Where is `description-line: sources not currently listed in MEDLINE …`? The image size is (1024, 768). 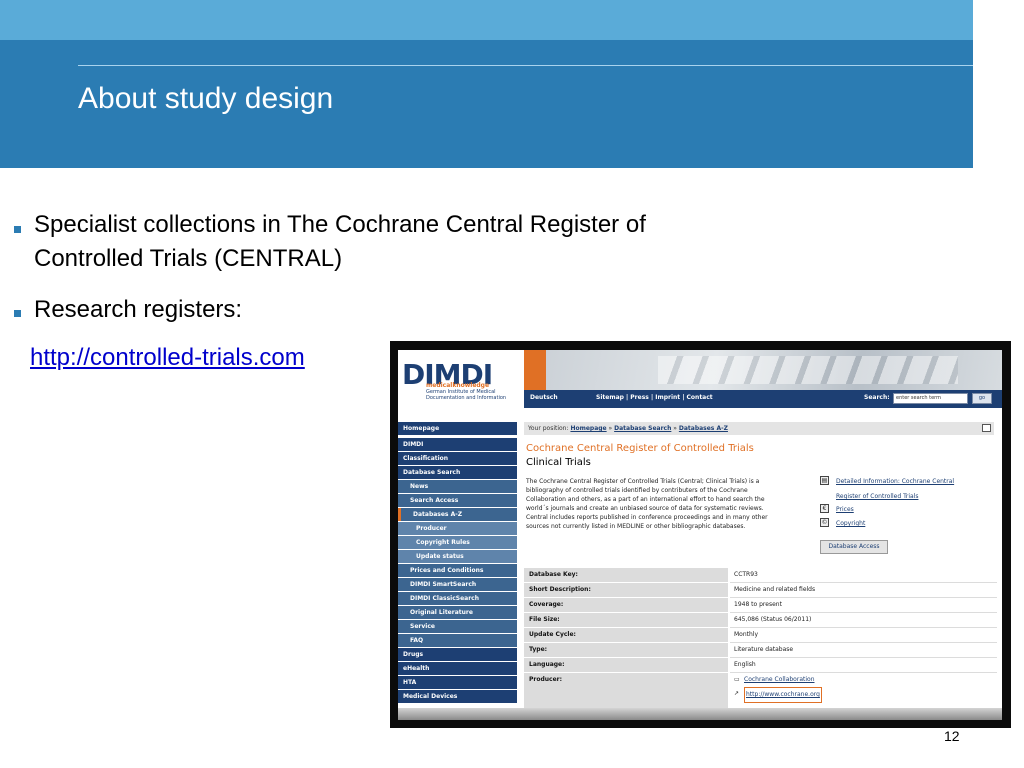 description-line: sources not currently listed in MEDLINE … is located at coordinates (636, 526).